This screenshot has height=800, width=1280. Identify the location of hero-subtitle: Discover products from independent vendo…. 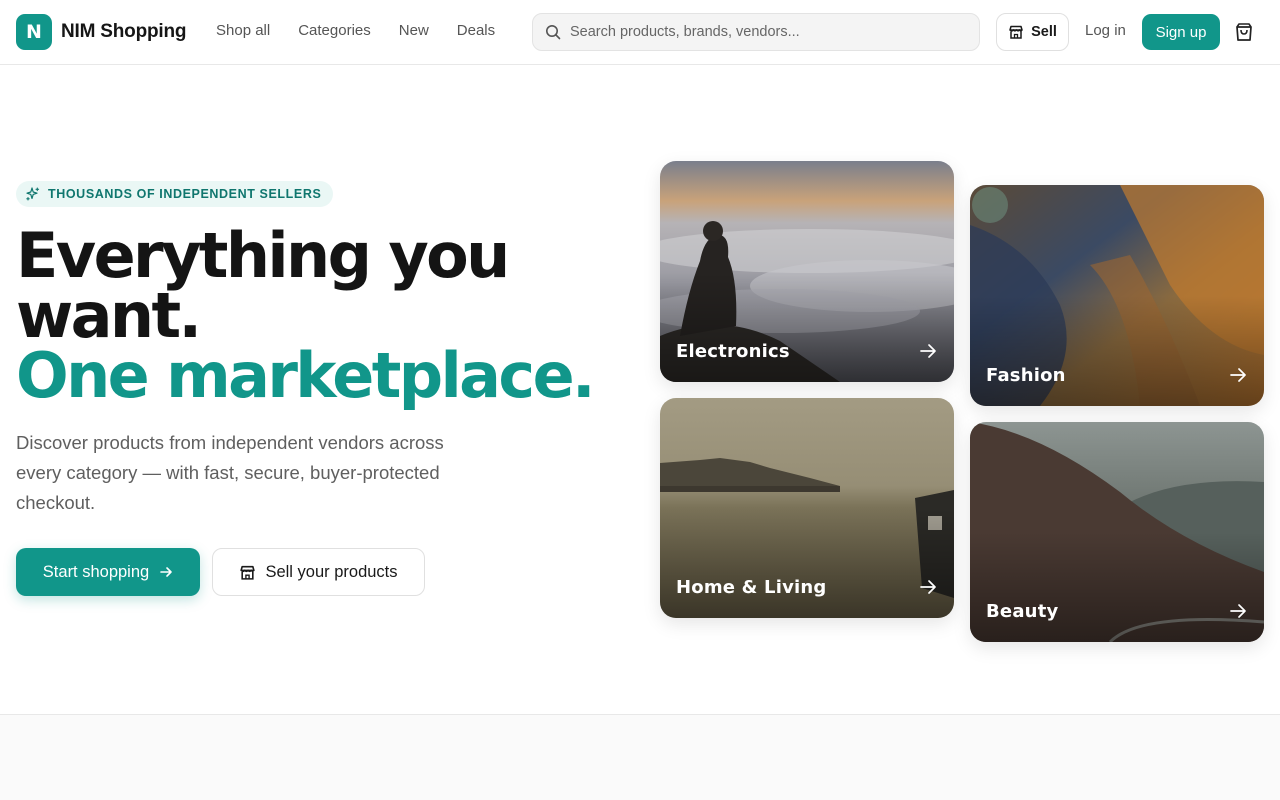
(230, 472).